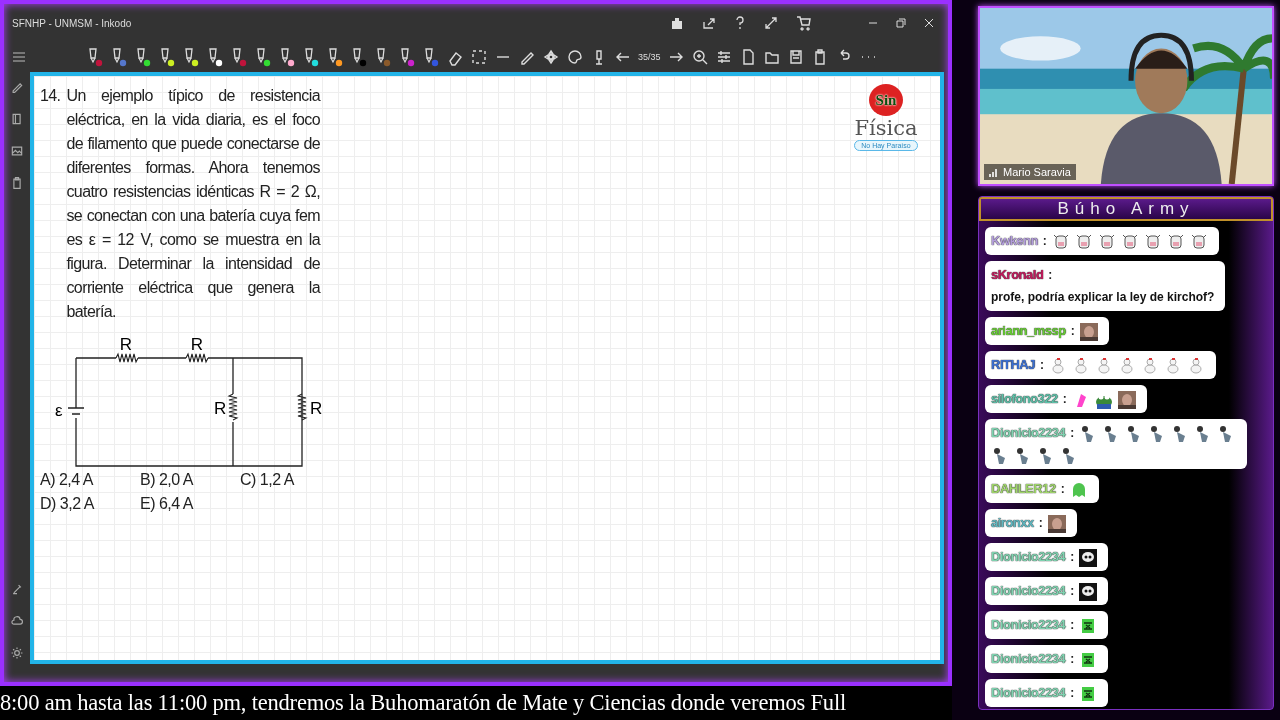 This screenshot has width=1280, height=720. I want to click on answer-option: B) 2,0 A, so click(190, 480).